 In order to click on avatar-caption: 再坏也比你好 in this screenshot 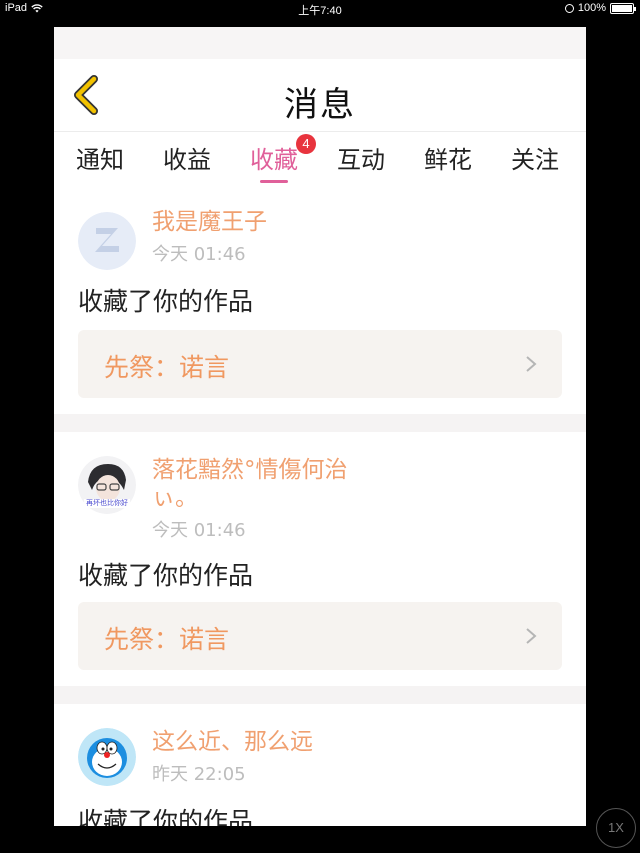, I will do `click(107, 503)`.